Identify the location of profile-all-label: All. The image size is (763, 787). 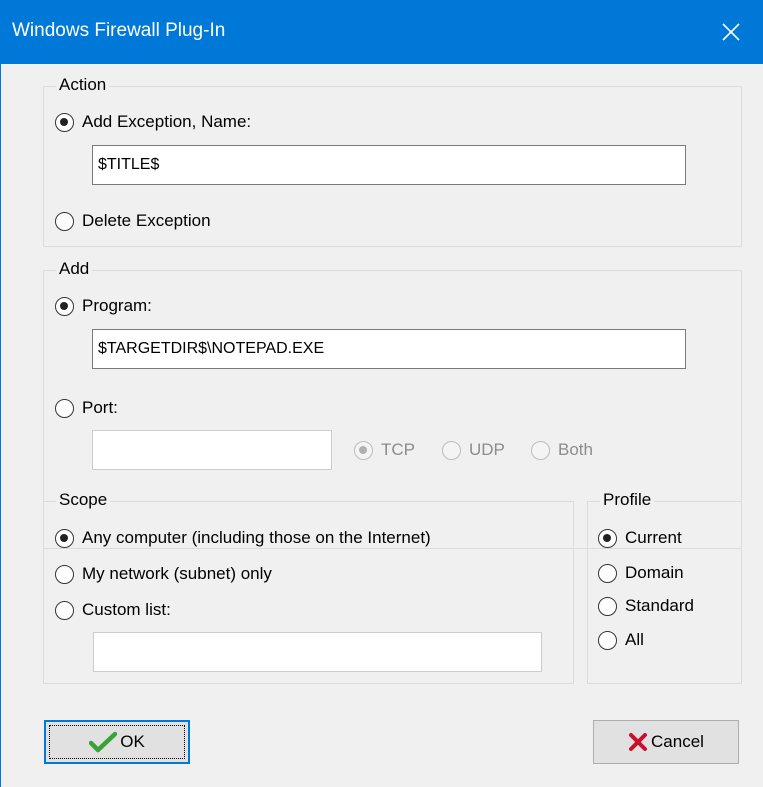
(634, 639).